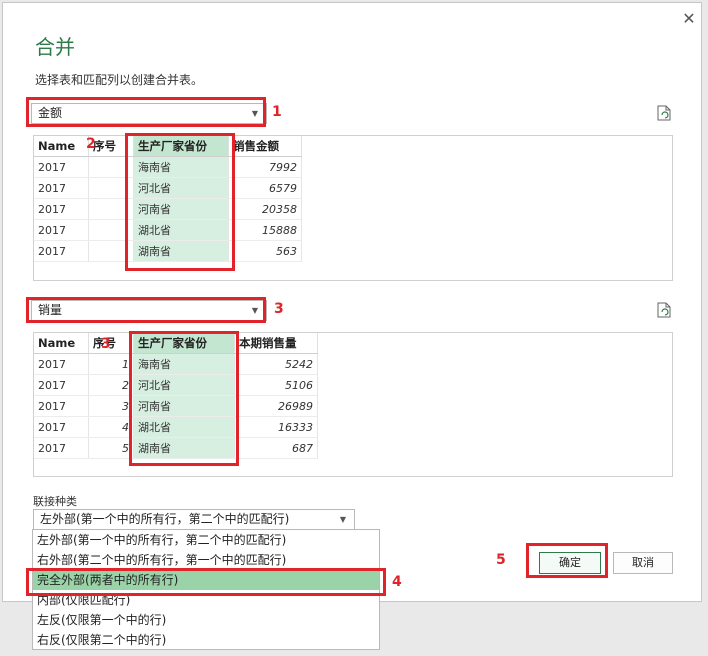 The height and width of the screenshot is (656, 708). I want to click on table-header-row: Name 序号 生产厂家省份 销售金额, so click(168, 146).